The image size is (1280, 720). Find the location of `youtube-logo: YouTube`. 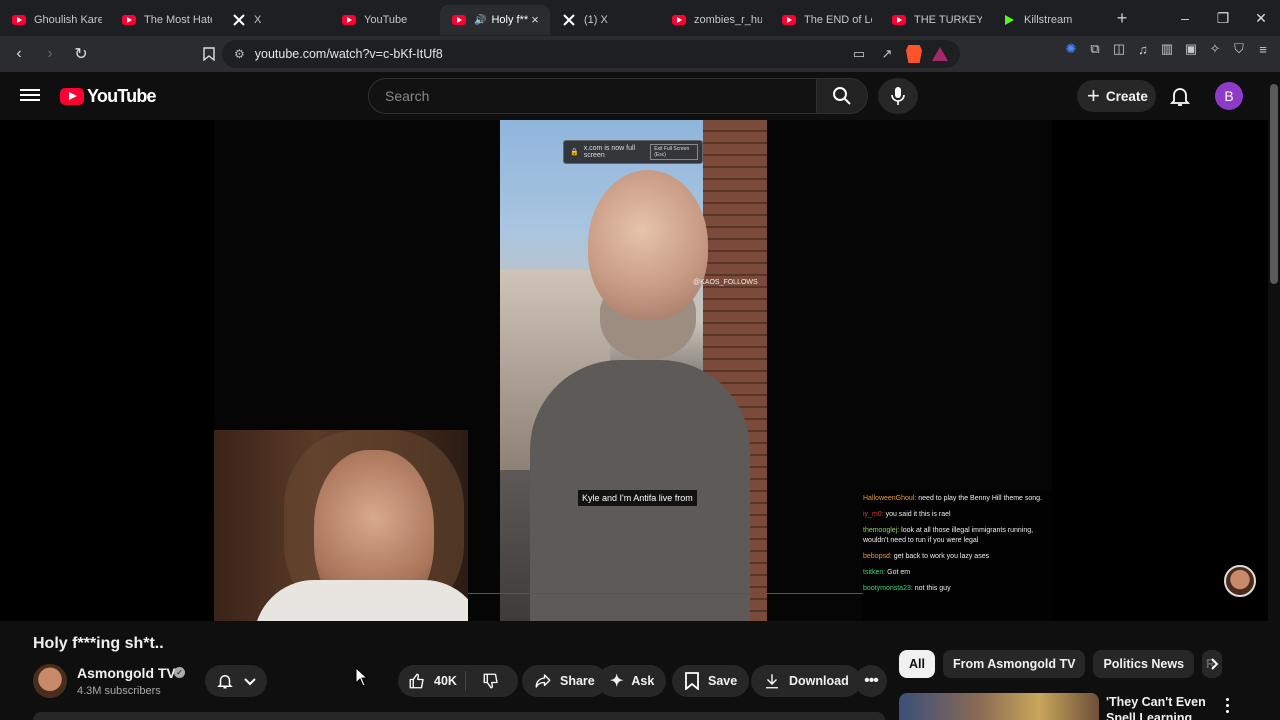

youtube-logo: YouTube is located at coordinates (108, 96).